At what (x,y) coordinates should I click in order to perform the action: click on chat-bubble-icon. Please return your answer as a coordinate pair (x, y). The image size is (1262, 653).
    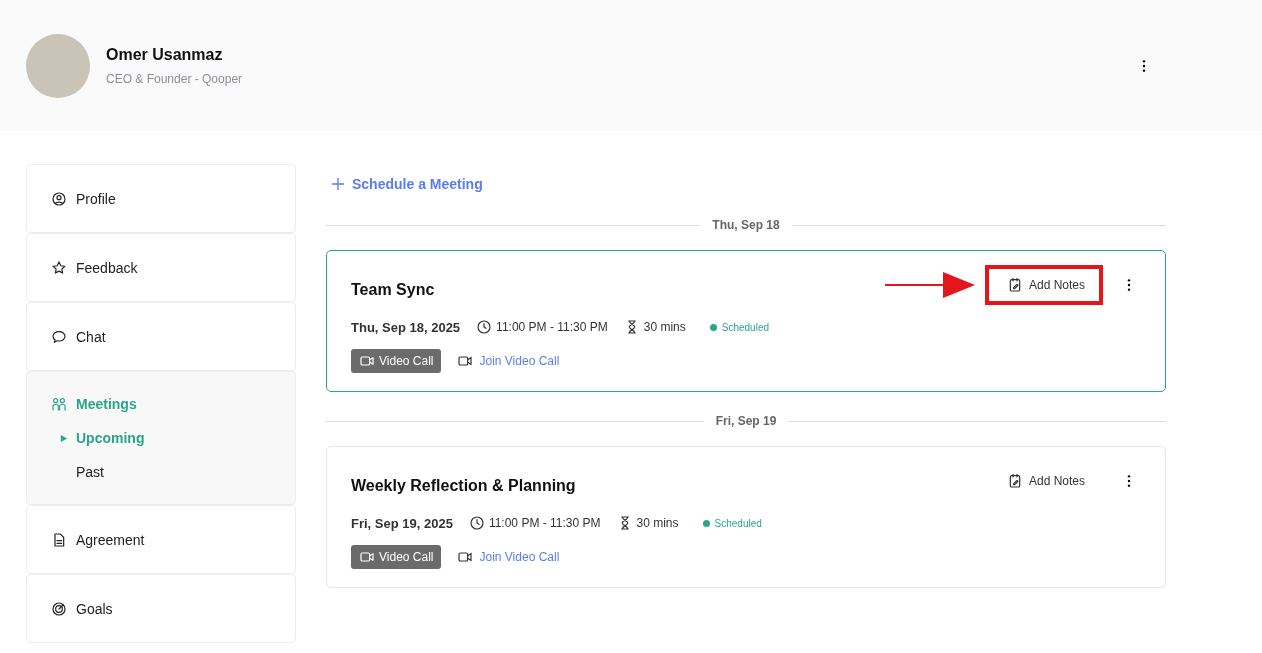
    Looking at the image, I should click on (59, 336).